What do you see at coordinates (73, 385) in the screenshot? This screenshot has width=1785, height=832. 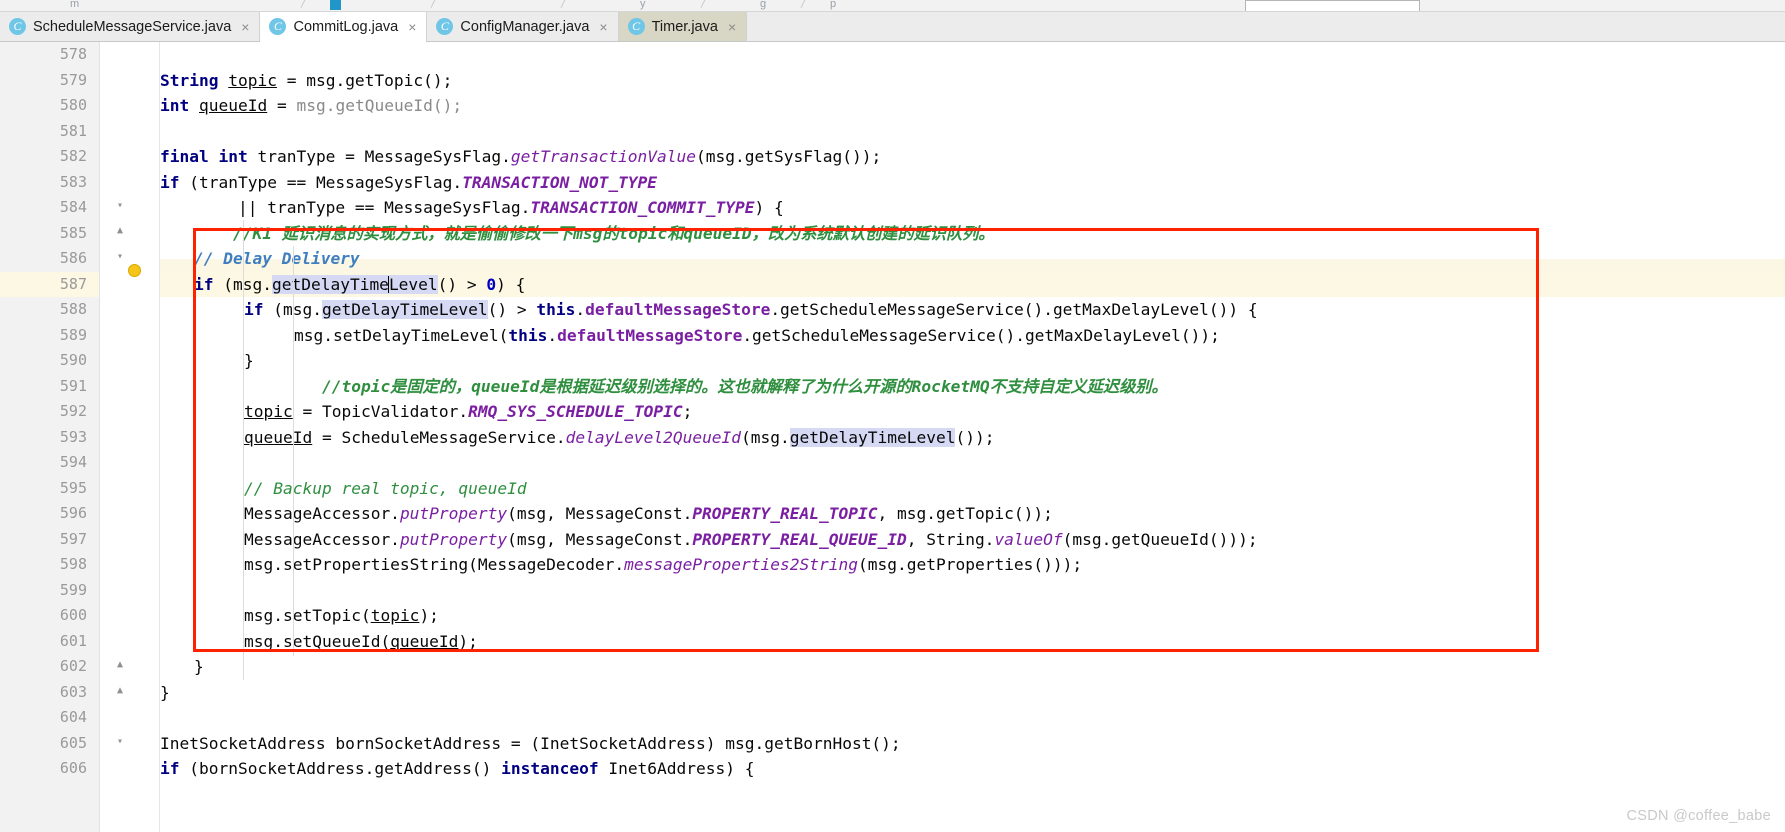 I see `line-number: 591` at bounding box center [73, 385].